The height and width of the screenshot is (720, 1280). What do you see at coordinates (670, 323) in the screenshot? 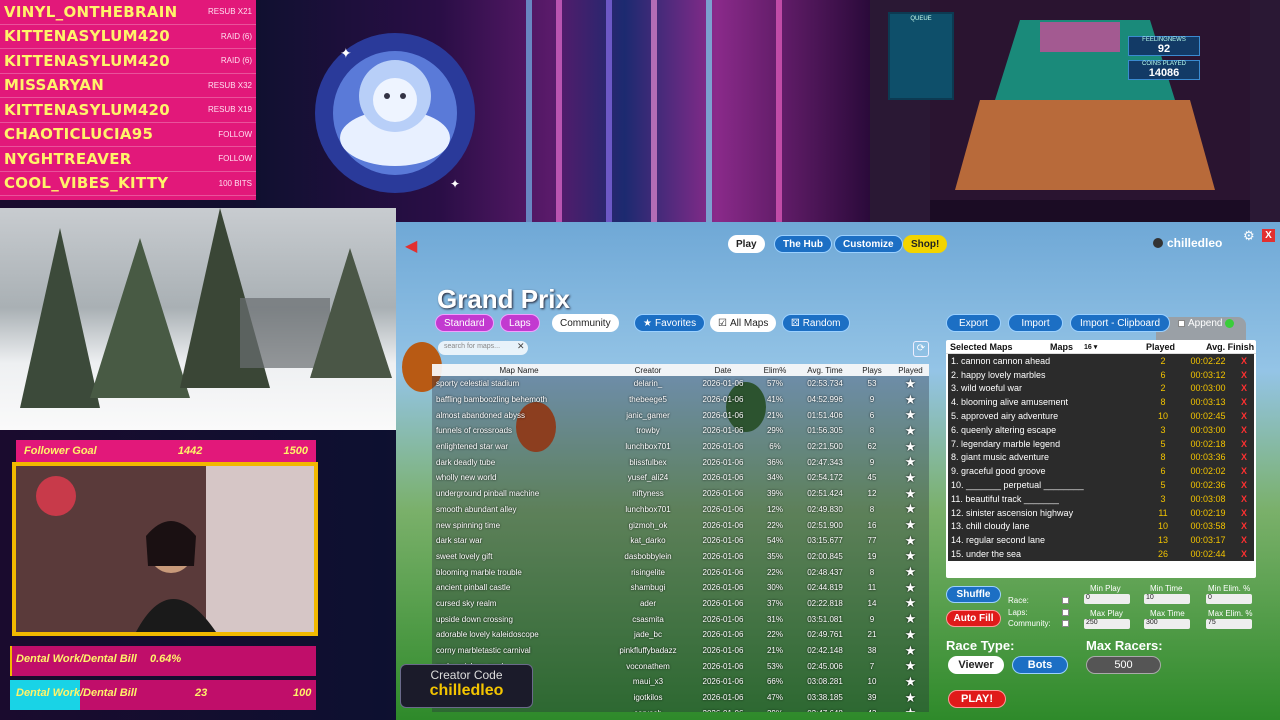
I see `filter-favorites: ★ Favorites` at bounding box center [670, 323].